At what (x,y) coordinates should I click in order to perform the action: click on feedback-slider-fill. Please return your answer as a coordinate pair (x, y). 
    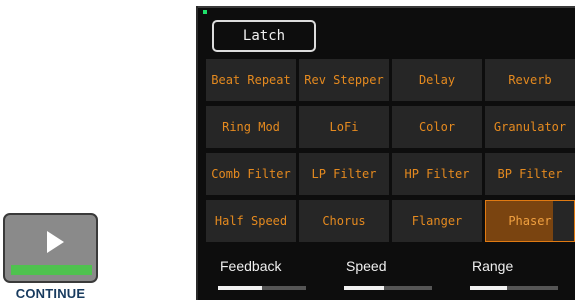
    Looking at the image, I should click on (240, 288).